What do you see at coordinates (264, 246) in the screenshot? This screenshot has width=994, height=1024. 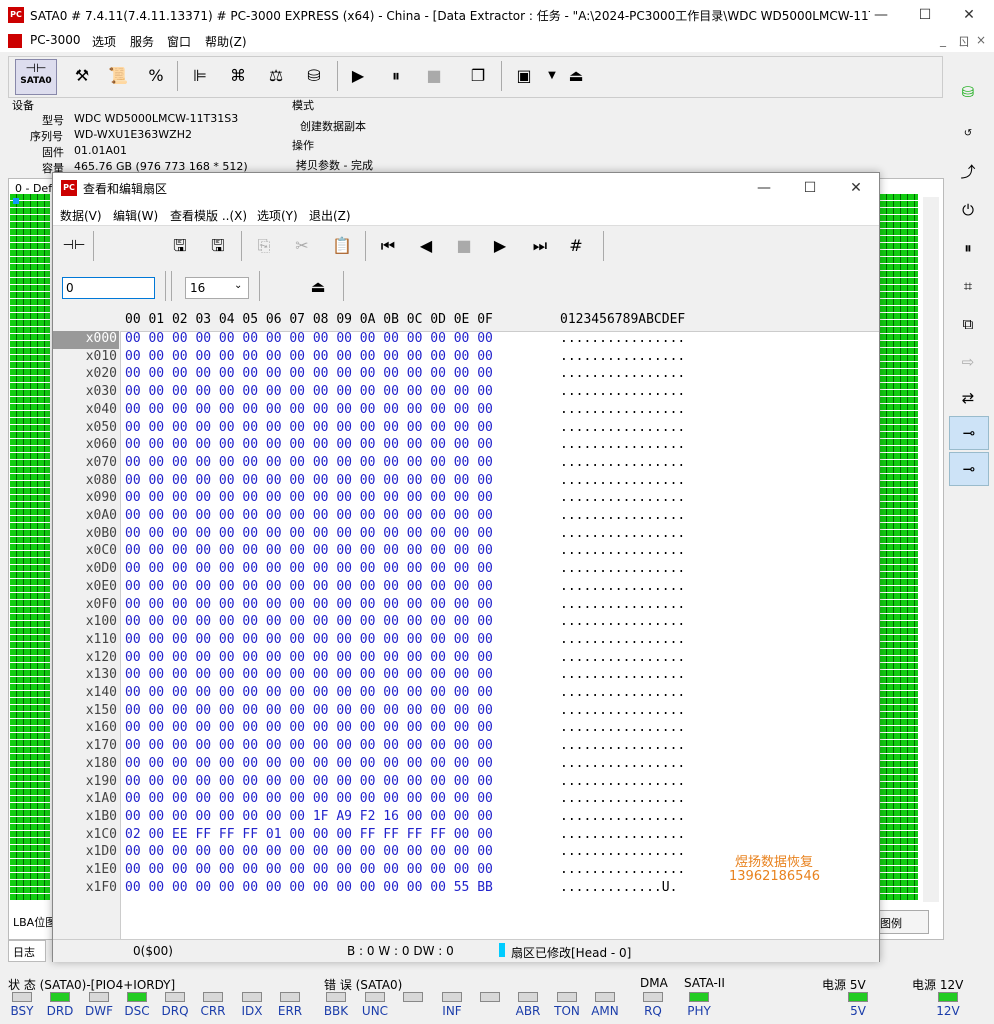 I see `copy-icon: ⎘` at bounding box center [264, 246].